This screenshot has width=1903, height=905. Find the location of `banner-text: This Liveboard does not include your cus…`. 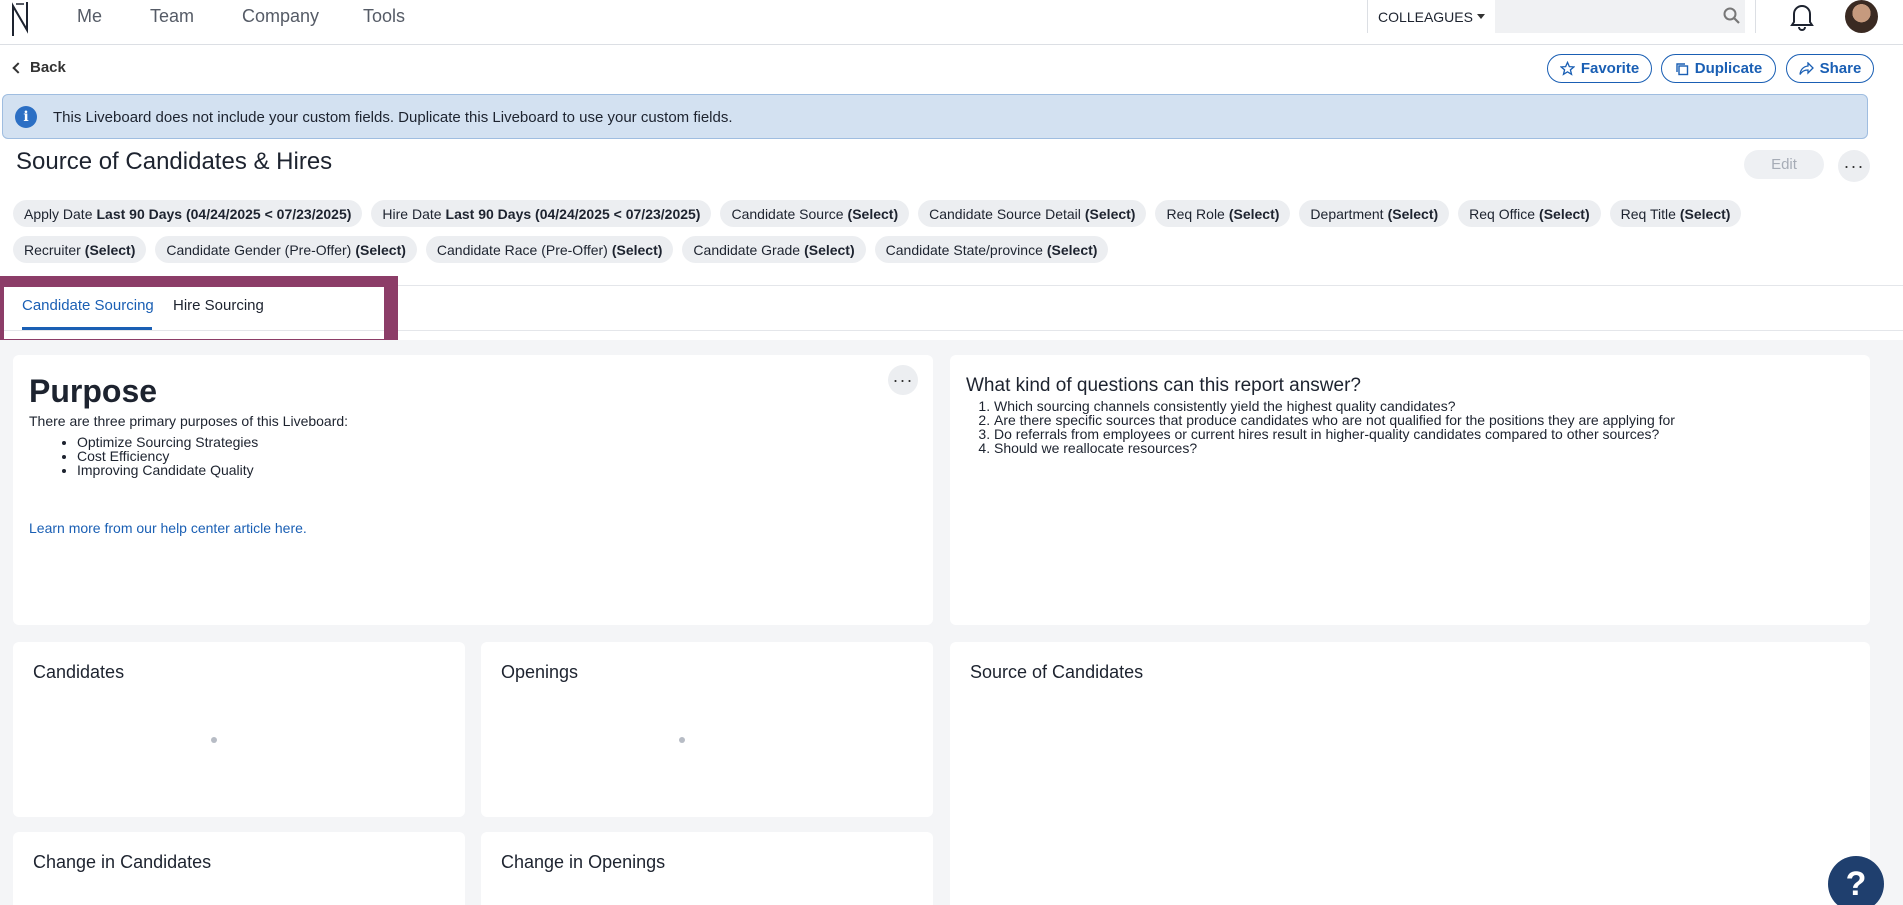

banner-text: This Liveboard does not include your cus… is located at coordinates (393, 117).